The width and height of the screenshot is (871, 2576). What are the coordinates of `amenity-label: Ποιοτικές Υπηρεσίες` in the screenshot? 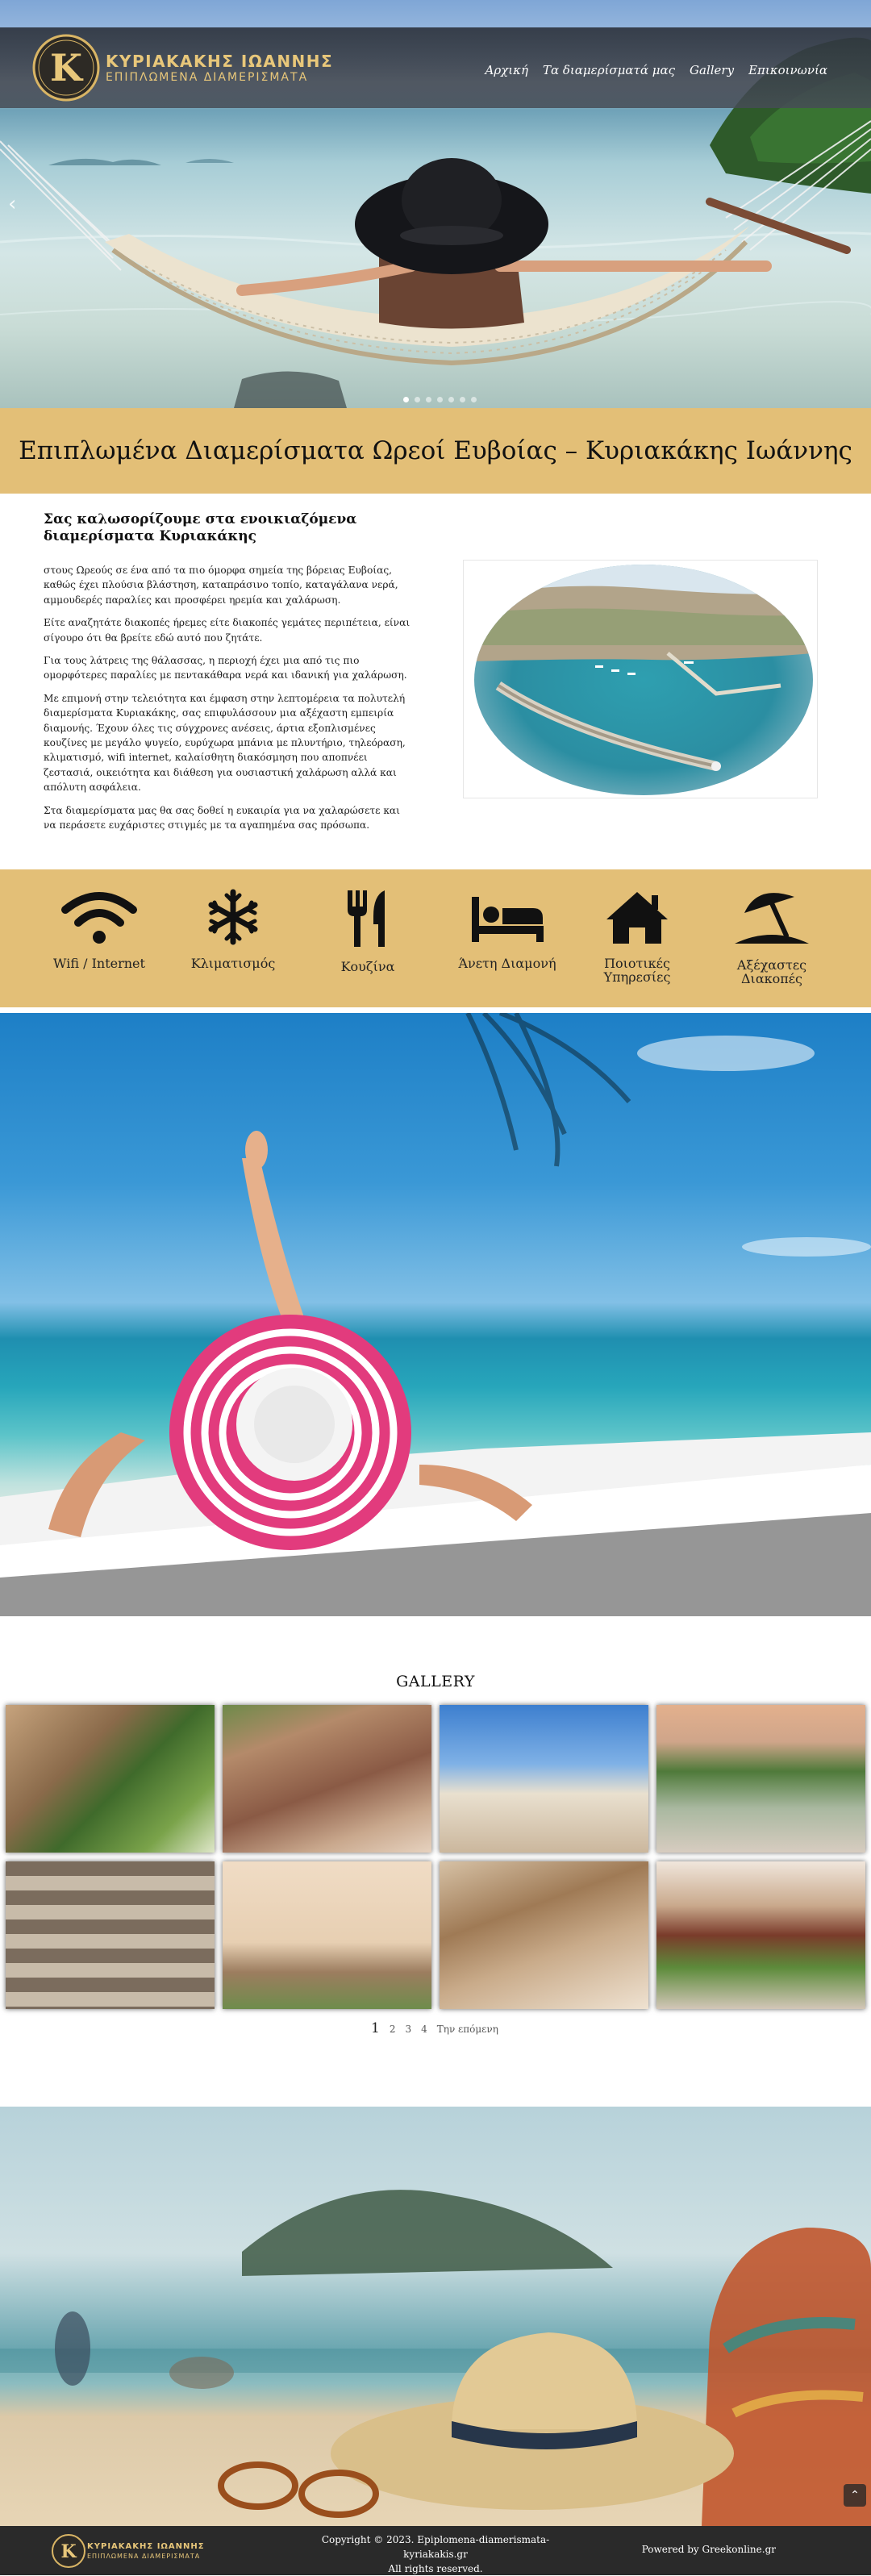 It's located at (637, 970).